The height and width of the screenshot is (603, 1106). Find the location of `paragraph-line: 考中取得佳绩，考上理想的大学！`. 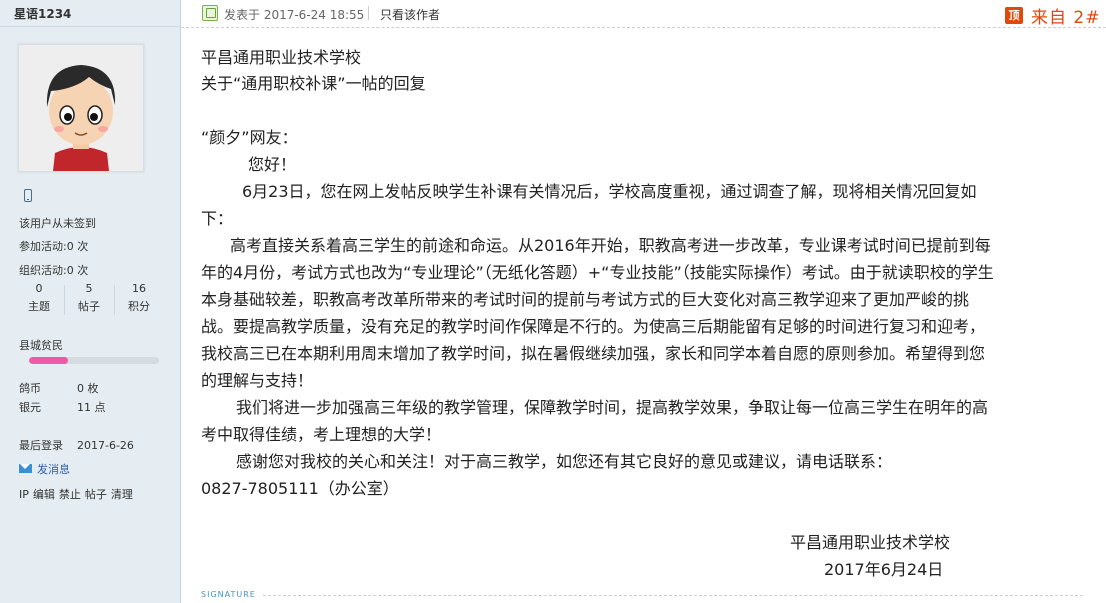

paragraph-line: 考中取得佳绩，考上理想的大学！ is located at coordinates (321, 434).